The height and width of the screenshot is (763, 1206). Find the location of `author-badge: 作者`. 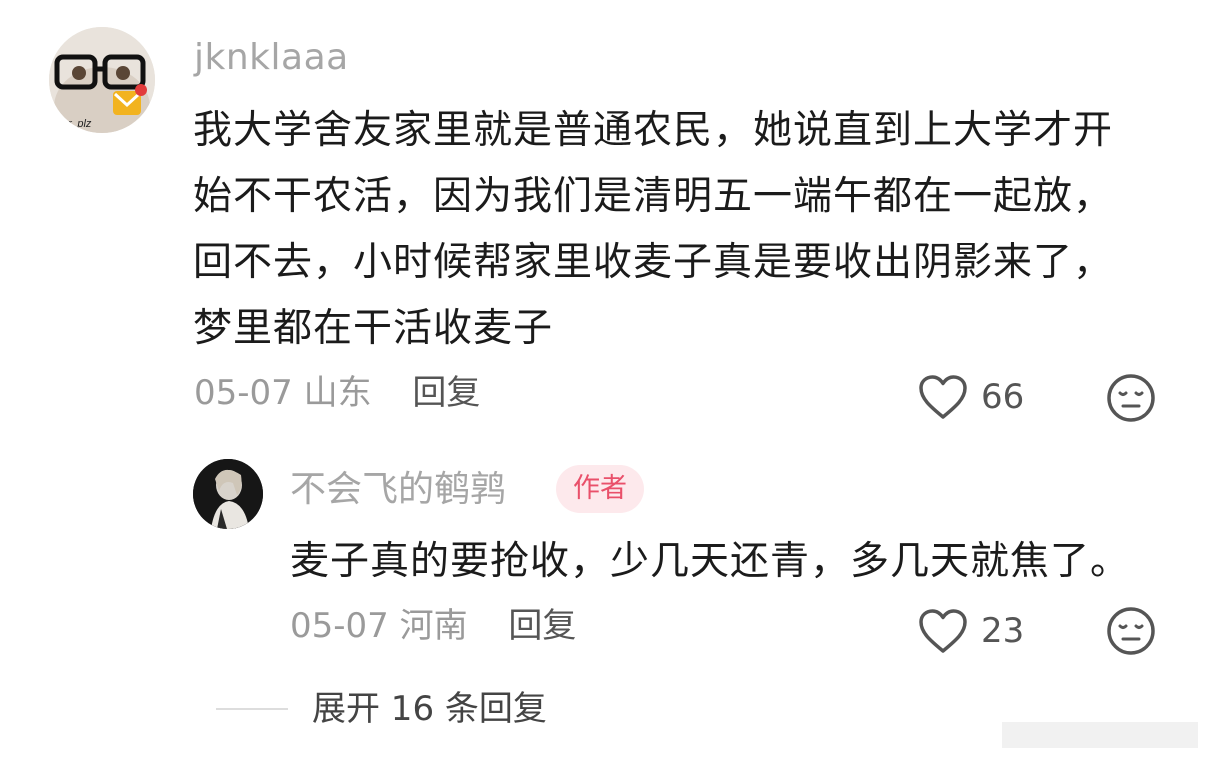

author-badge: 作者 is located at coordinates (600, 489).